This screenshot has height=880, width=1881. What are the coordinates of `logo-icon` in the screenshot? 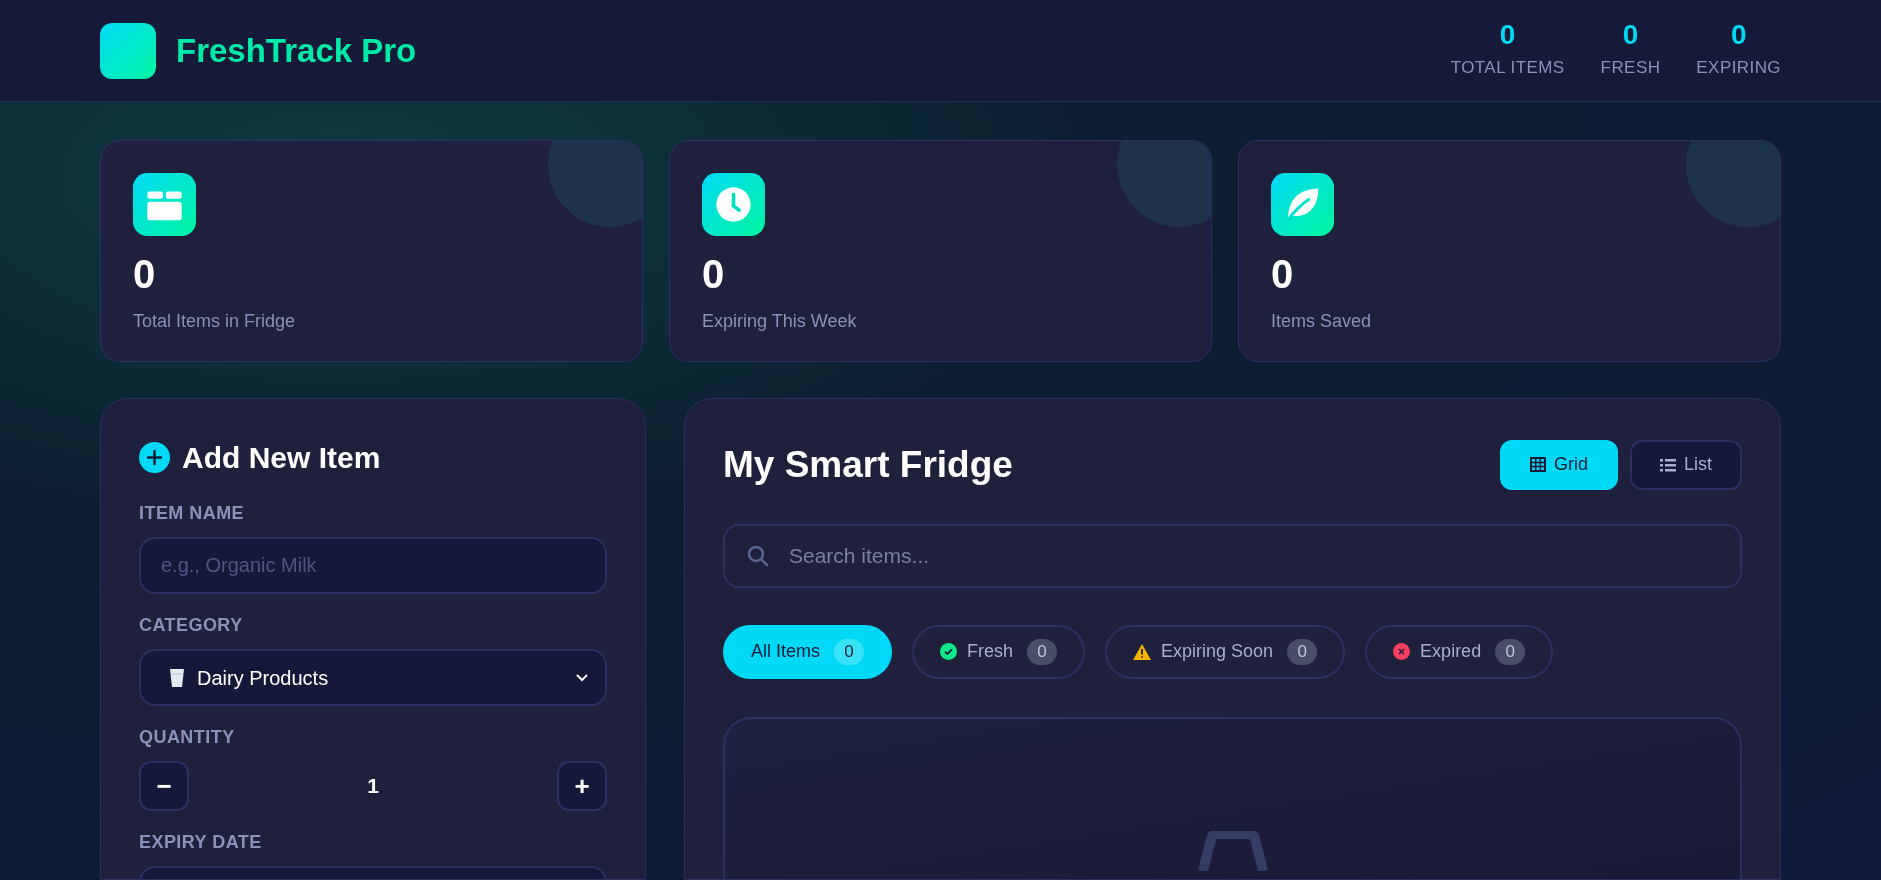 It's located at (128, 50).